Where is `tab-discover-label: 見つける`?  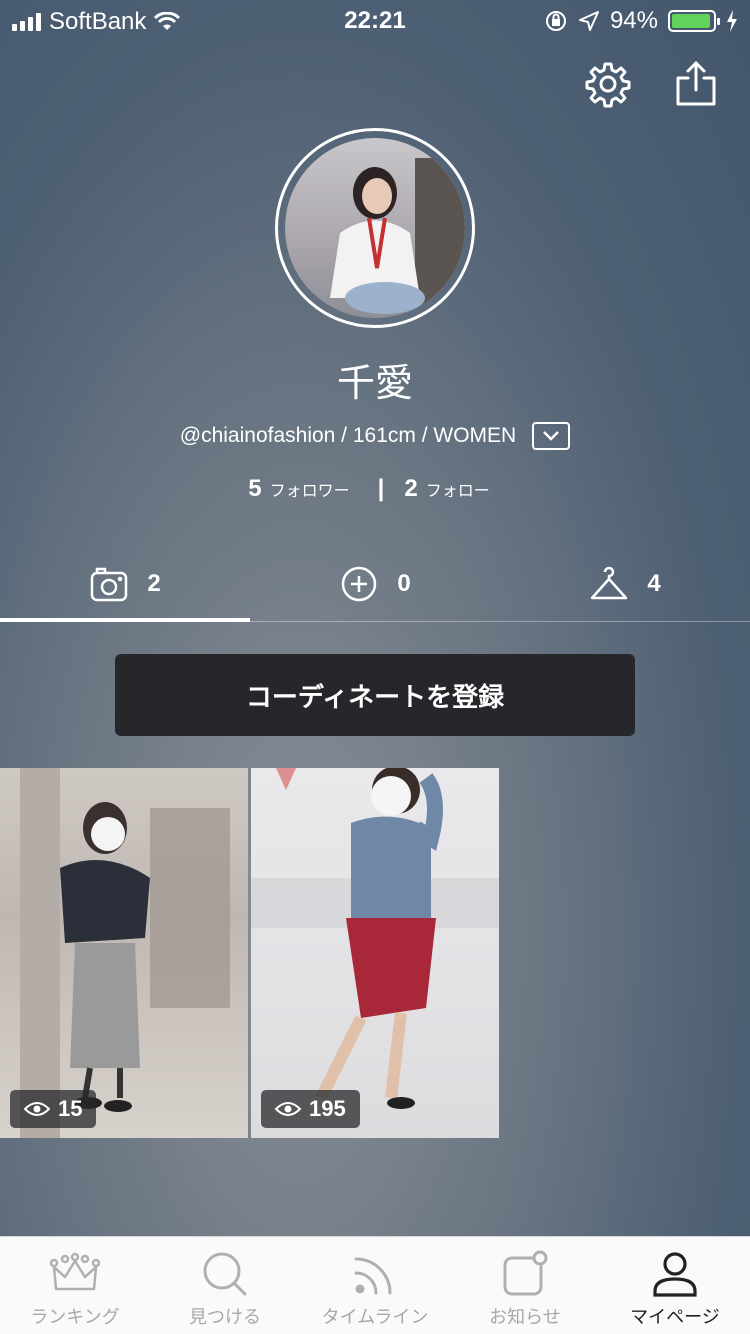 tab-discover-label: 見つける is located at coordinates (225, 1317).